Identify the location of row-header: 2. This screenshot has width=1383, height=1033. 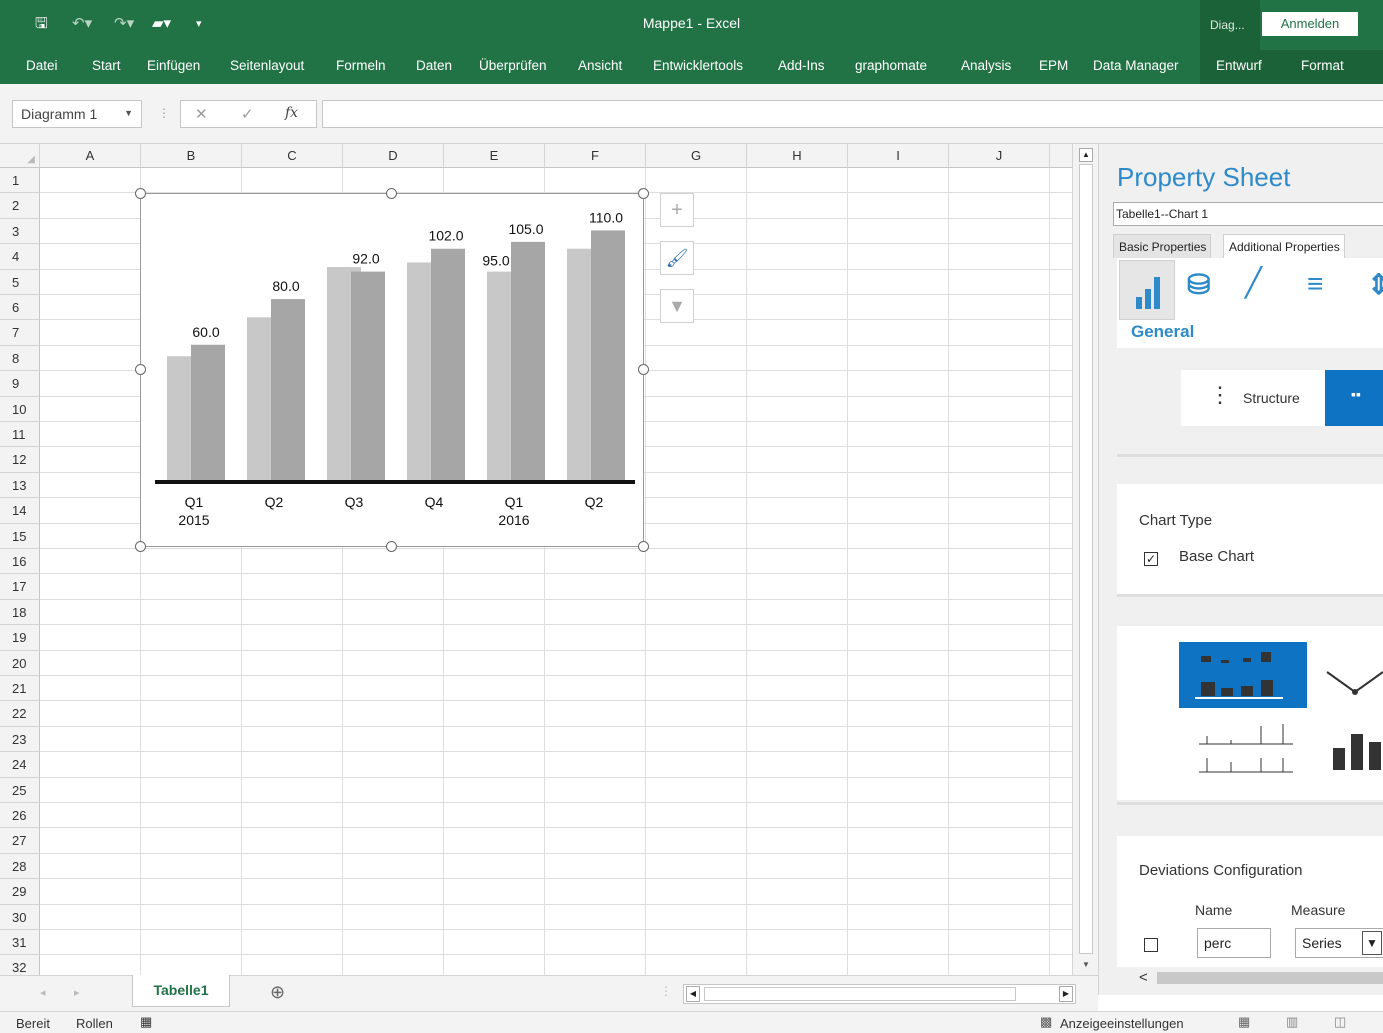
(20, 206).